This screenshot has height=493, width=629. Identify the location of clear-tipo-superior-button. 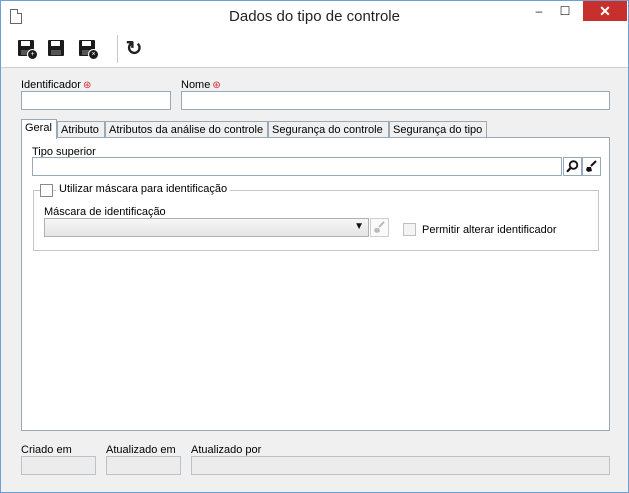
(591, 166).